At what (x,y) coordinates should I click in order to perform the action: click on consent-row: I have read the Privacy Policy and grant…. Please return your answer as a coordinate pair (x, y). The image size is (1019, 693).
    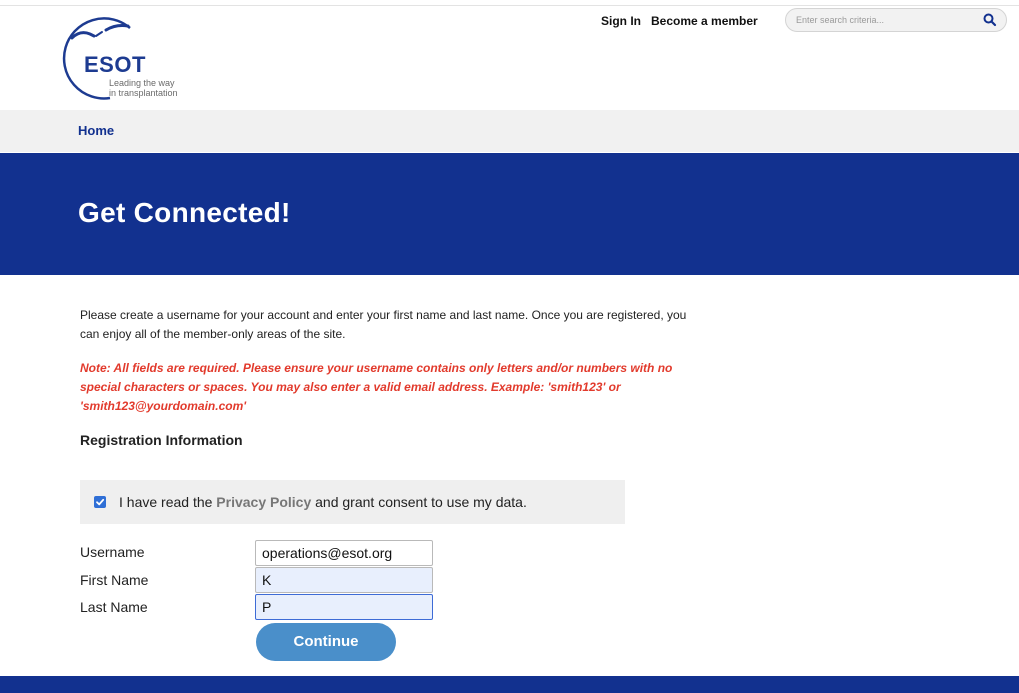
    Looking at the image, I should click on (352, 502).